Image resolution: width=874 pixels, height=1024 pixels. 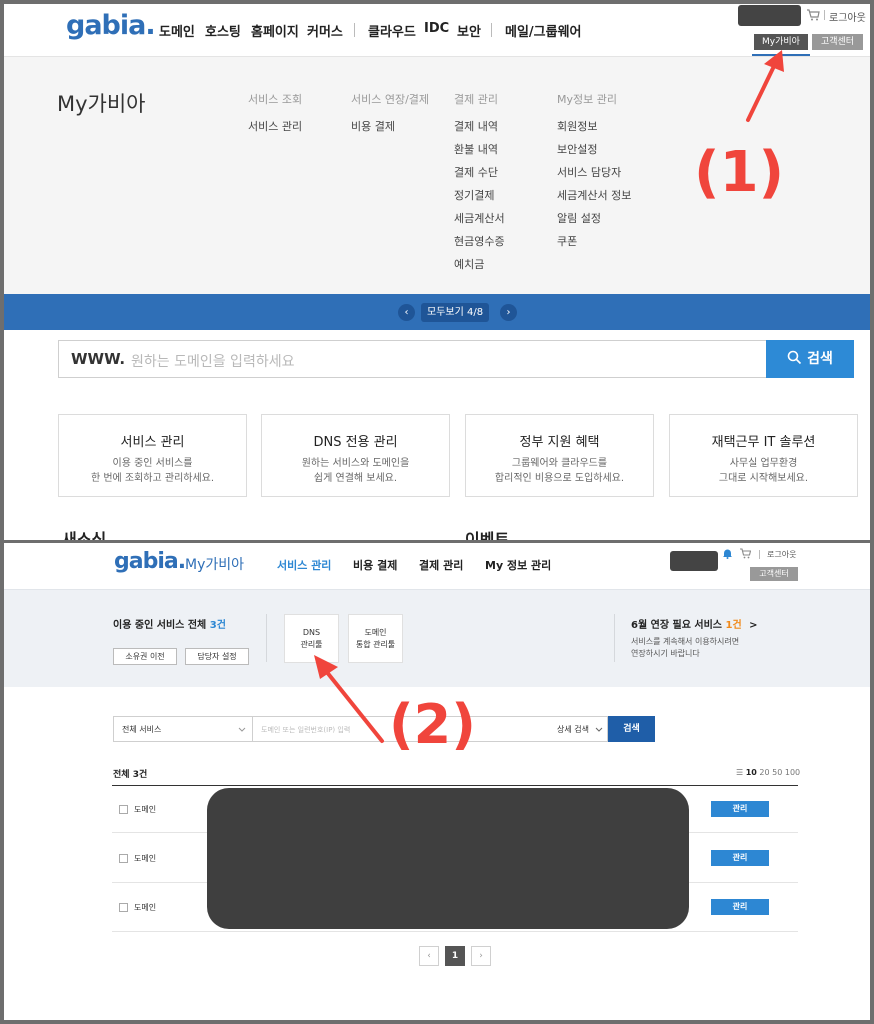 I want to click on menu-deposit: 예치금, so click(x=469, y=264).